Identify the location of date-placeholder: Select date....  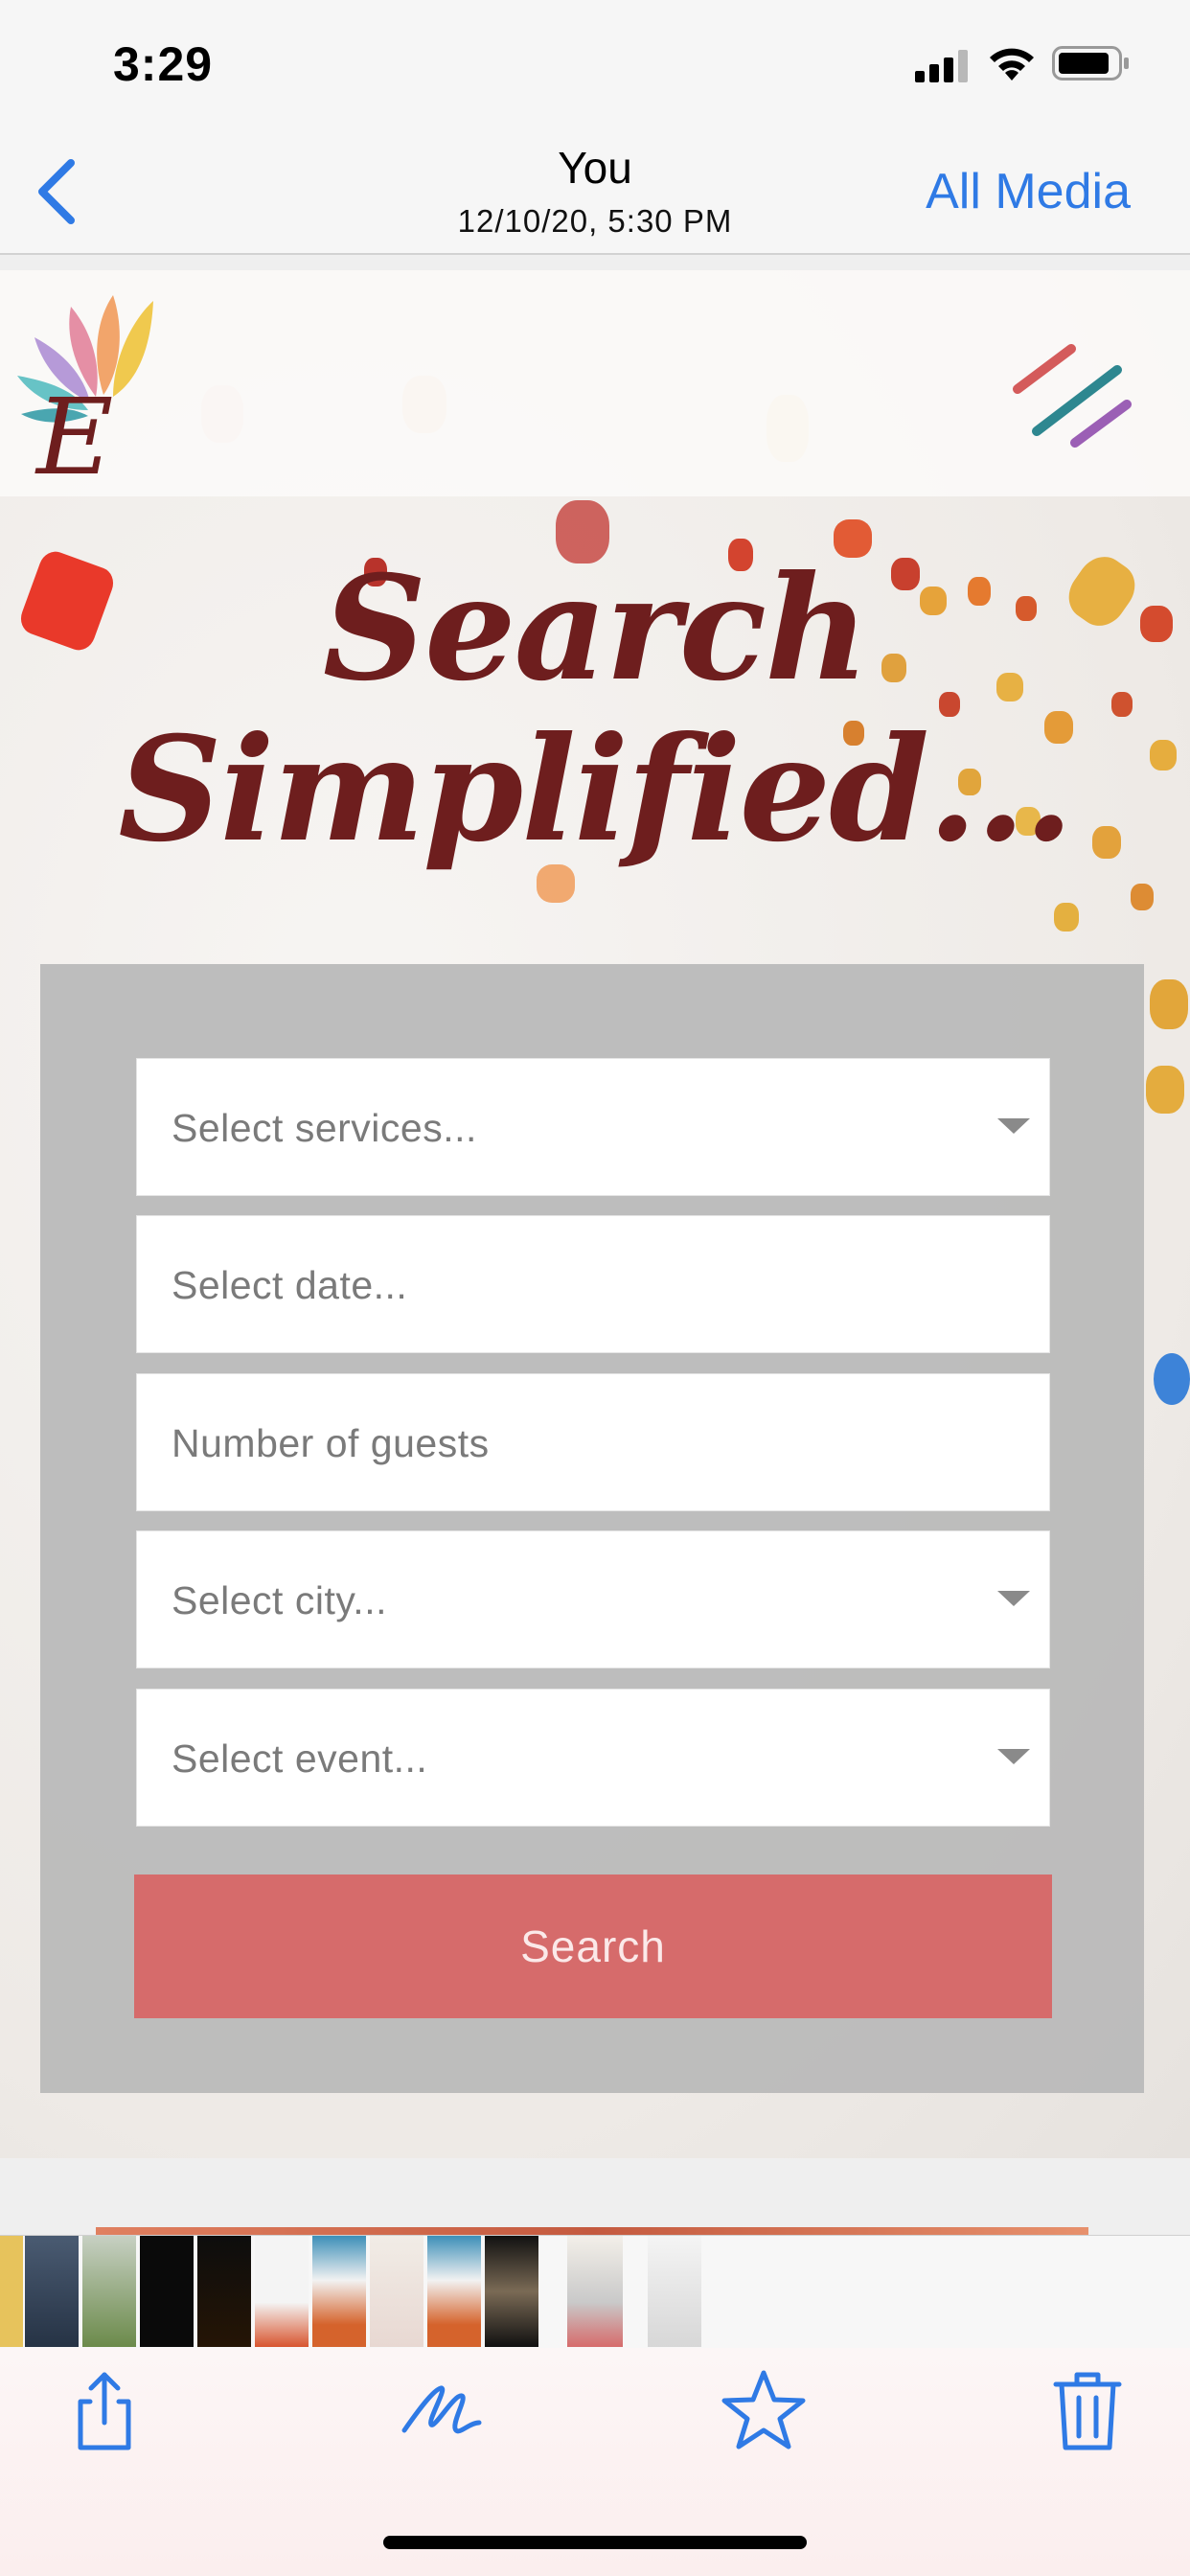
(290, 1285).